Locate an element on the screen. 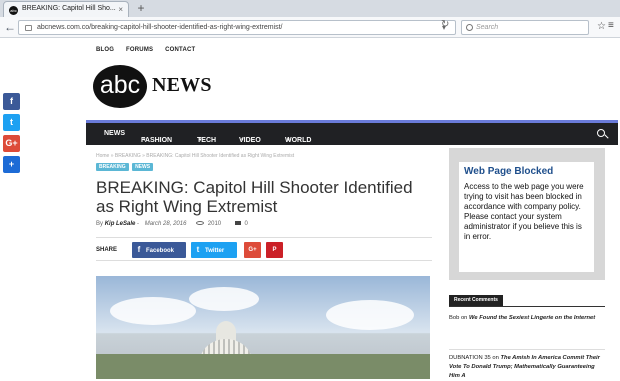  comment-count: 0 is located at coordinates (246, 224).